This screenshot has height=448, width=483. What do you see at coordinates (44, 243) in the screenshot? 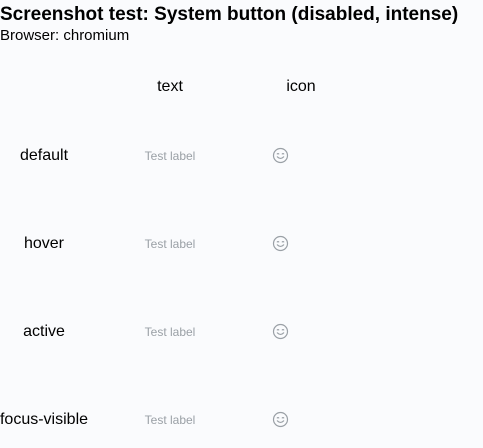
I see `state-label: hover` at bounding box center [44, 243].